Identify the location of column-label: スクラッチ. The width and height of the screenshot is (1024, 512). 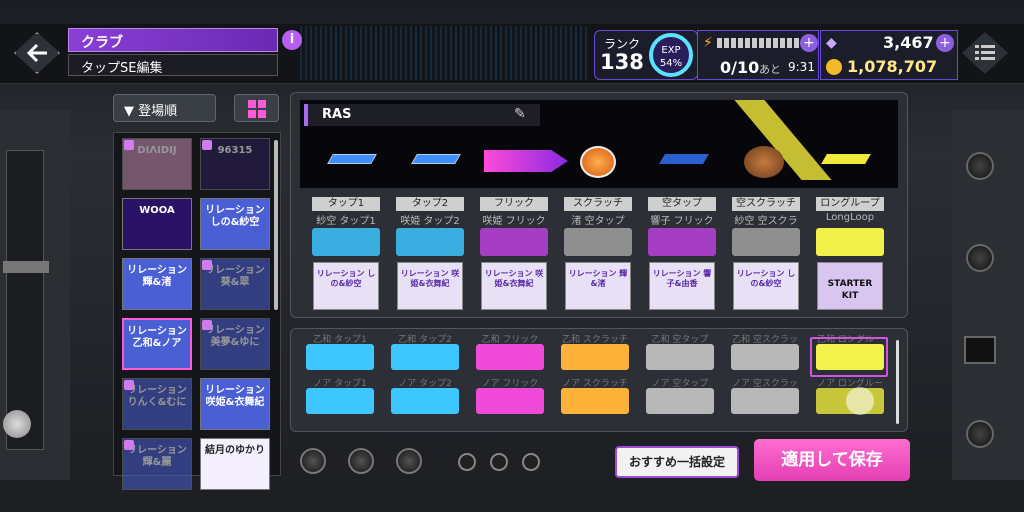
(598, 204).